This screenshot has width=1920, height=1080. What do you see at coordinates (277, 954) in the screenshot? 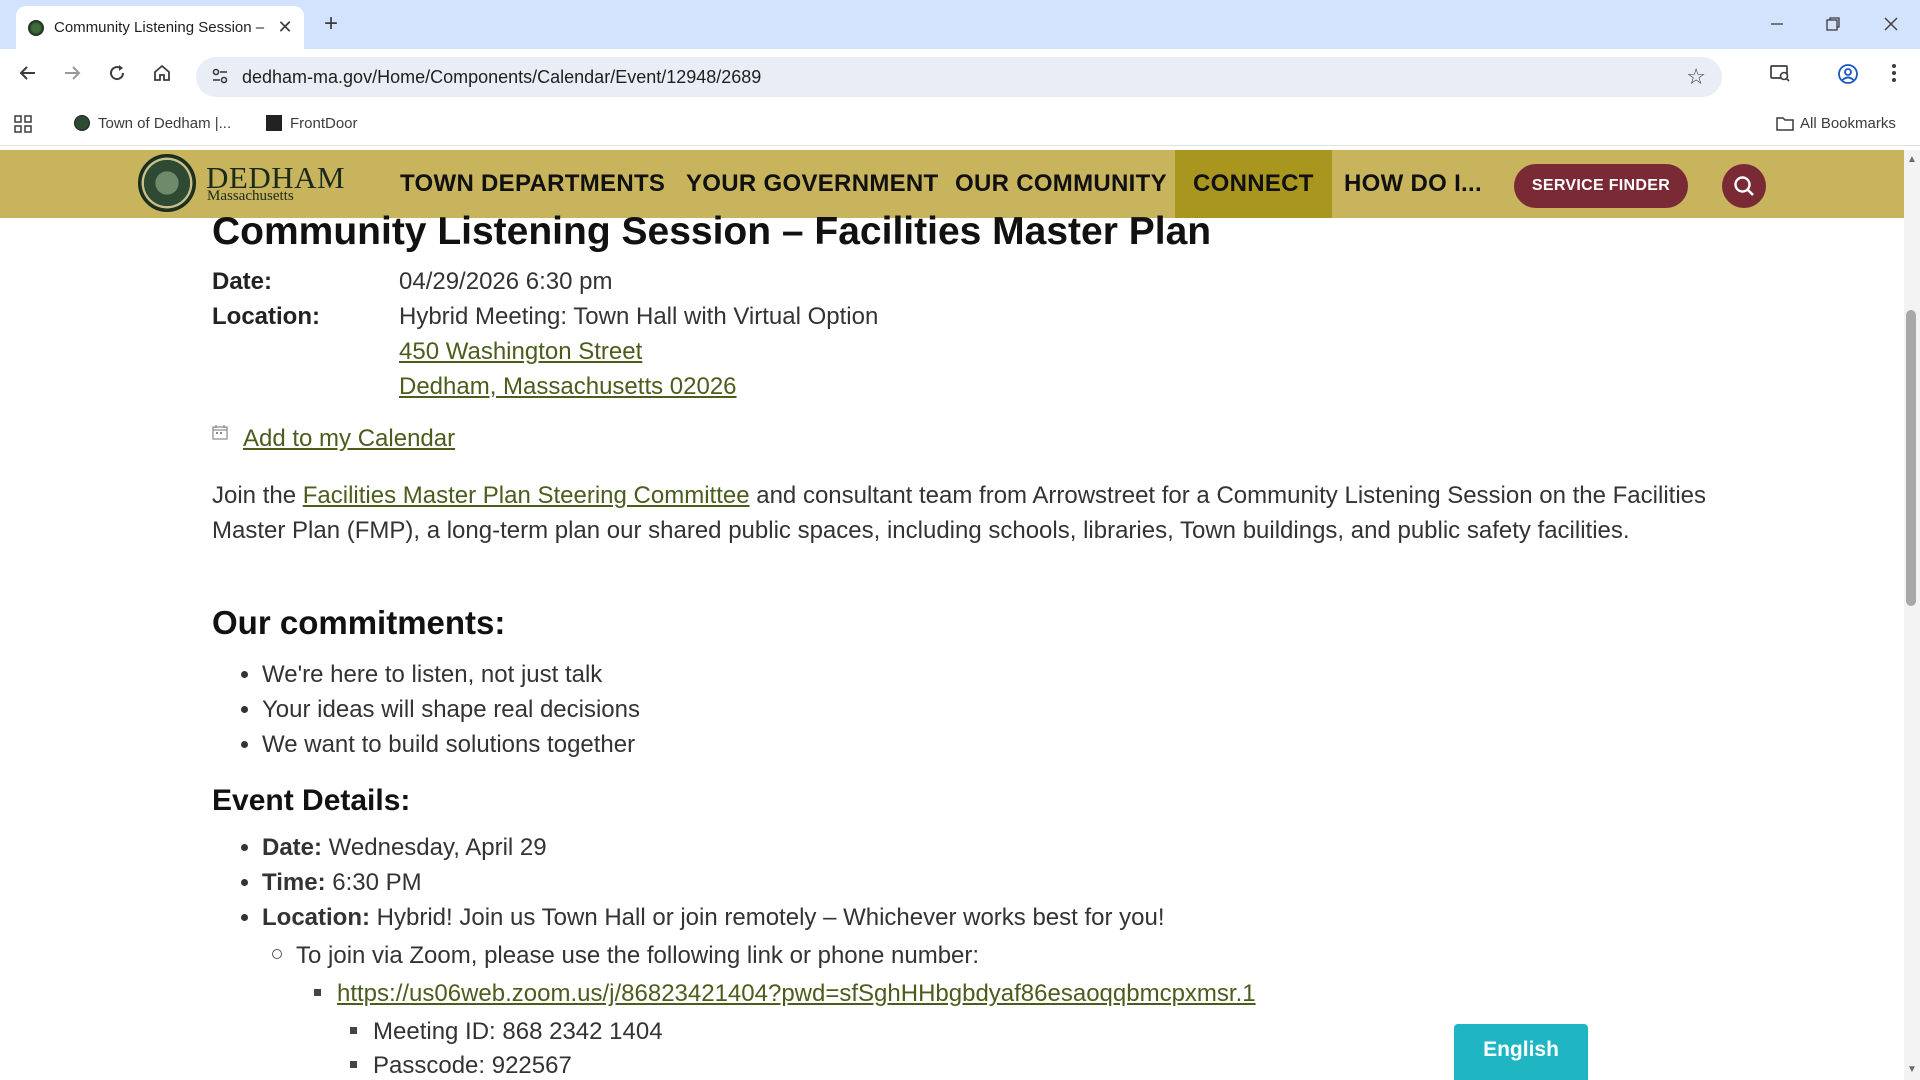
I see `circle-bullet-icon` at bounding box center [277, 954].